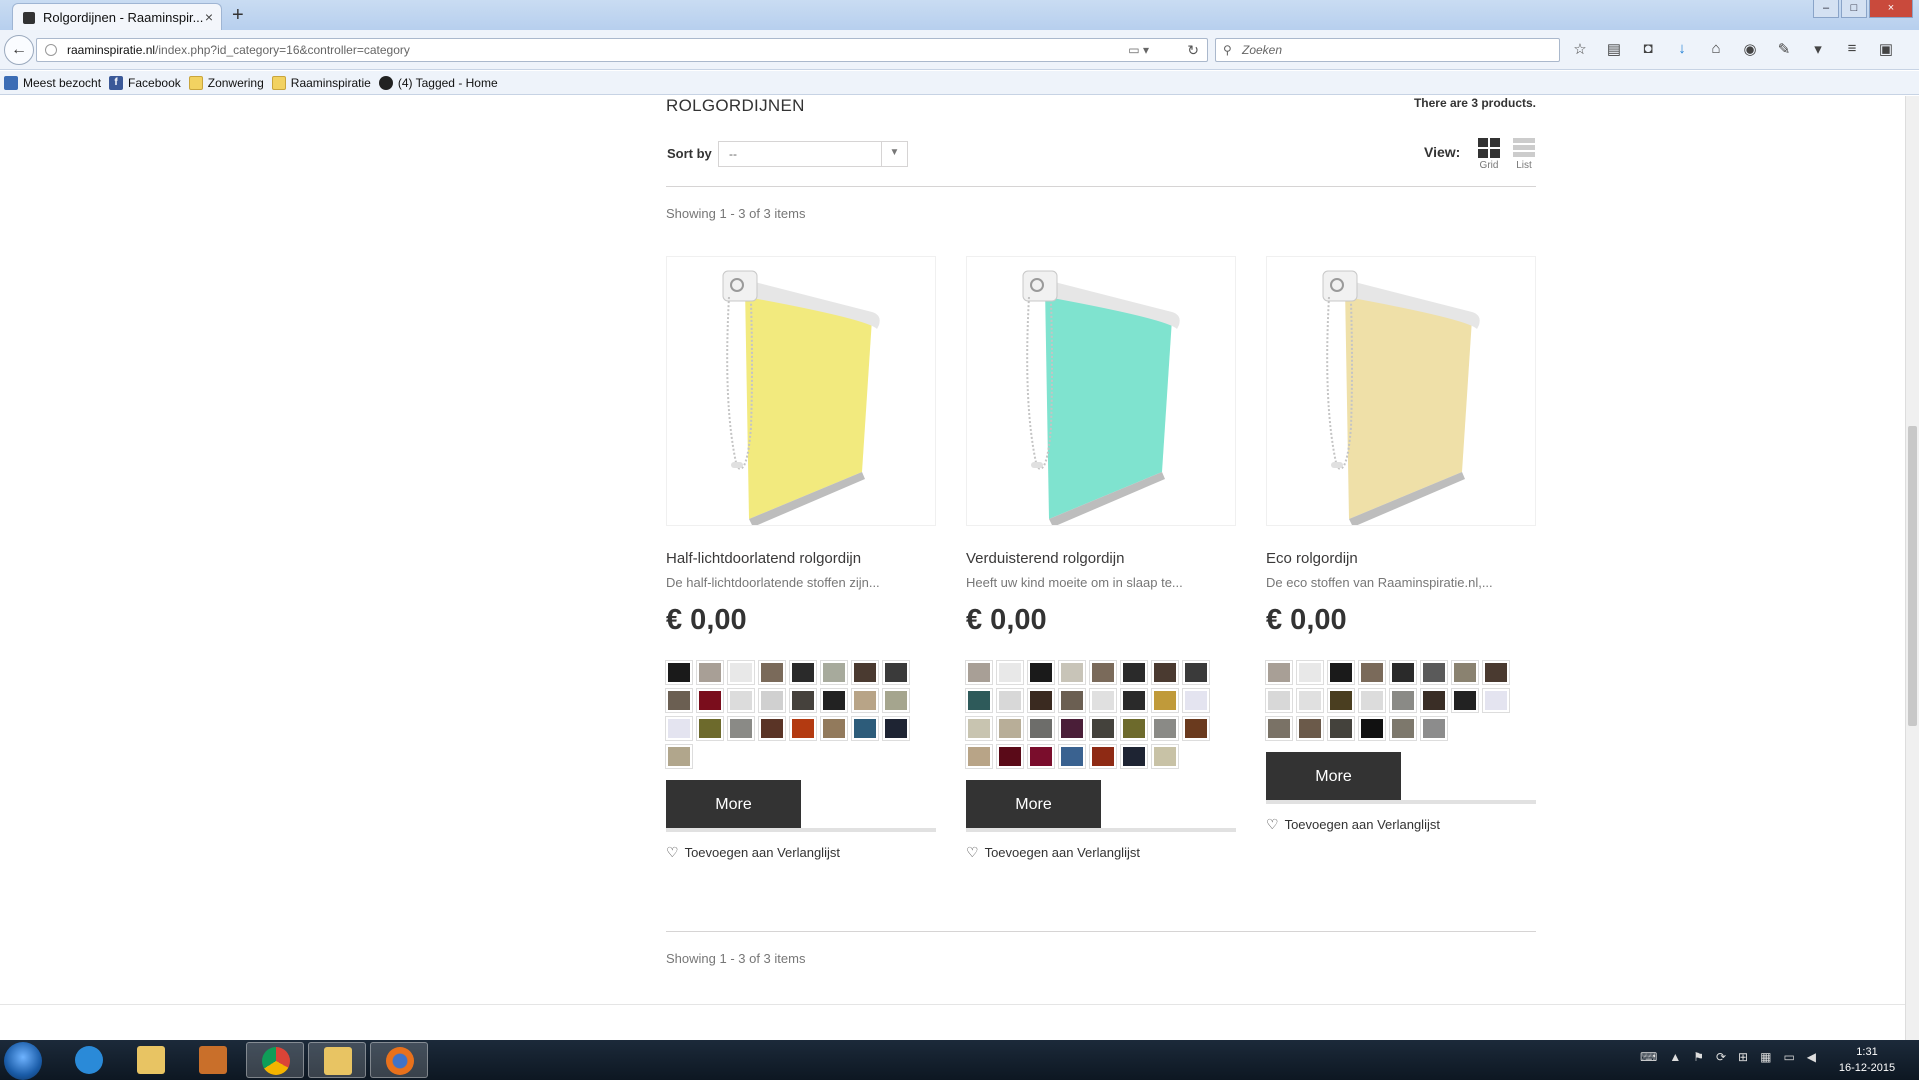 This screenshot has width=1919, height=1080. Describe the element at coordinates (52, 82) in the screenshot. I see `bookmark-meest-bezocht: Meest bezocht` at that location.